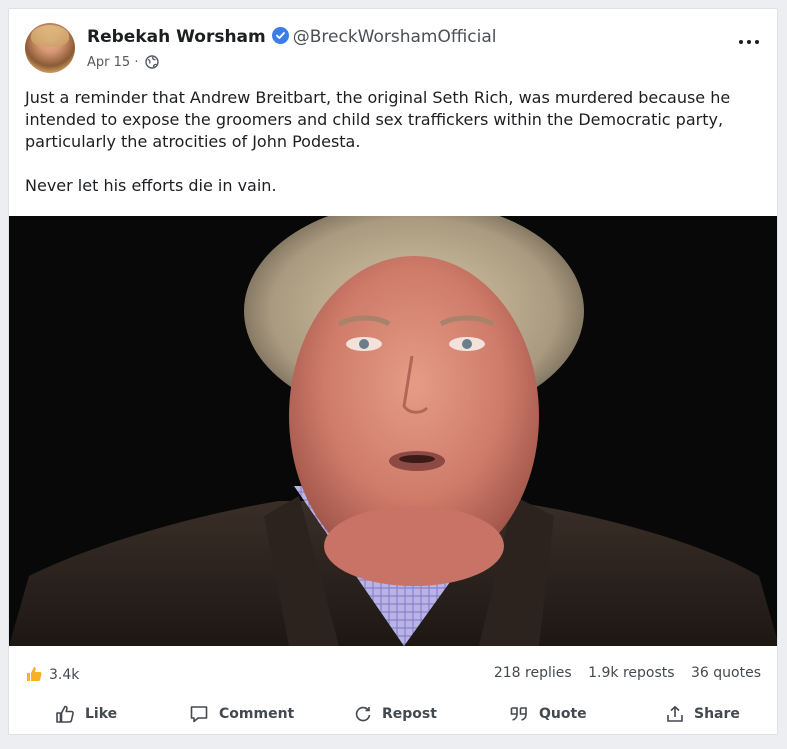 The width and height of the screenshot is (787, 749). What do you see at coordinates (151, 185) in the screenshot?
I see `post-paragraph: Never let his efforts die in vain.` at bounding box center [151, 185].